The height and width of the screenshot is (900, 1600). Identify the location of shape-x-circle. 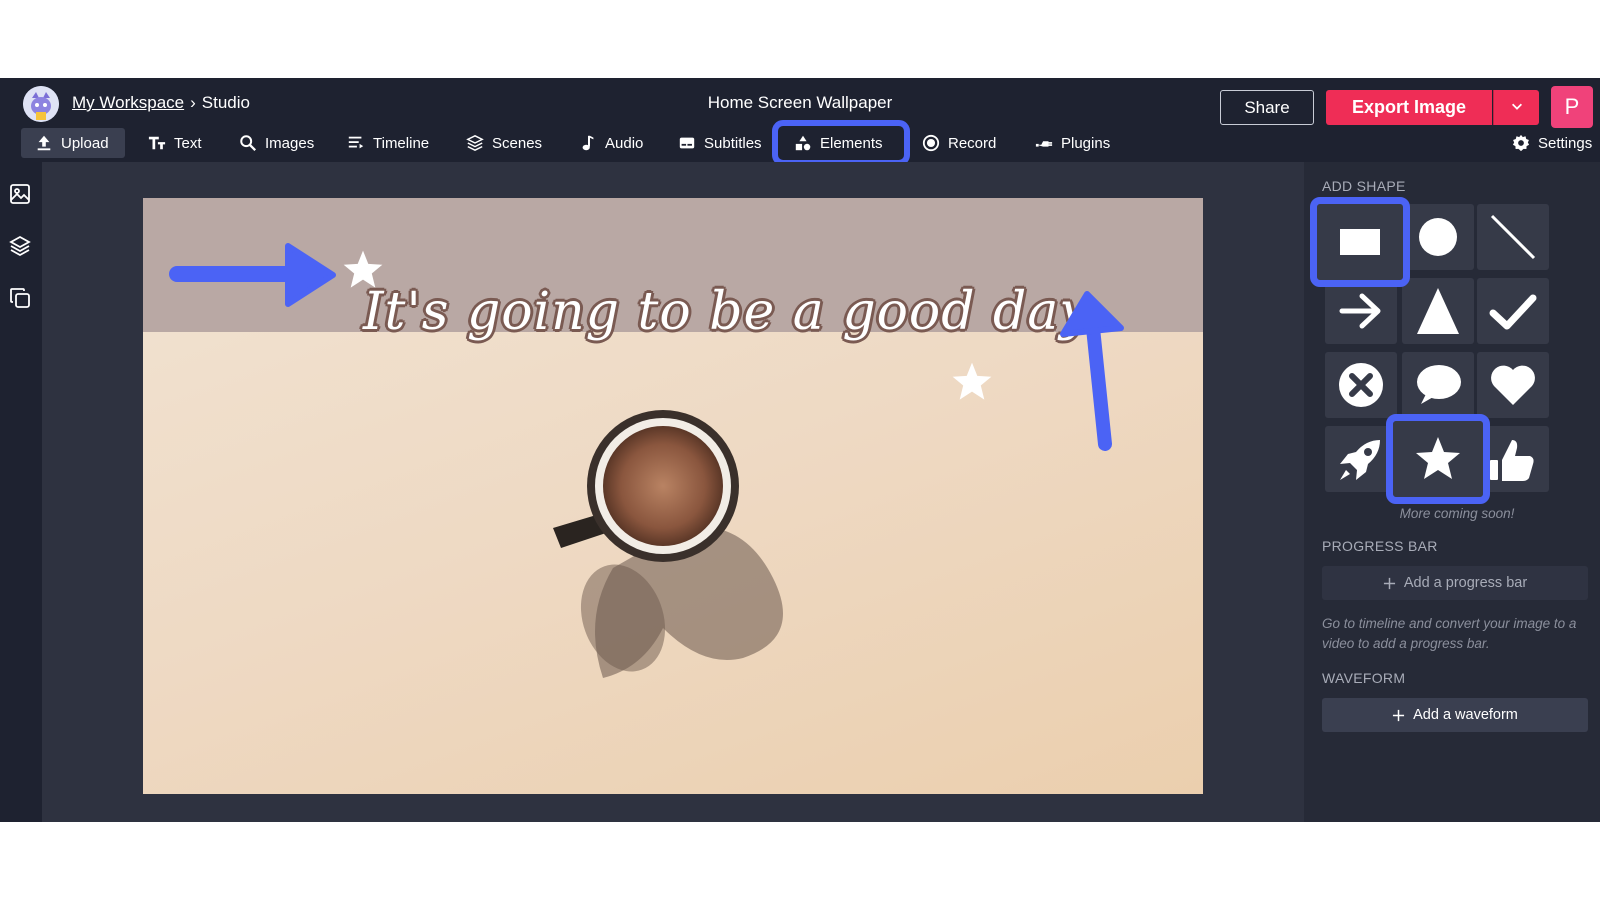
(1361, 385).